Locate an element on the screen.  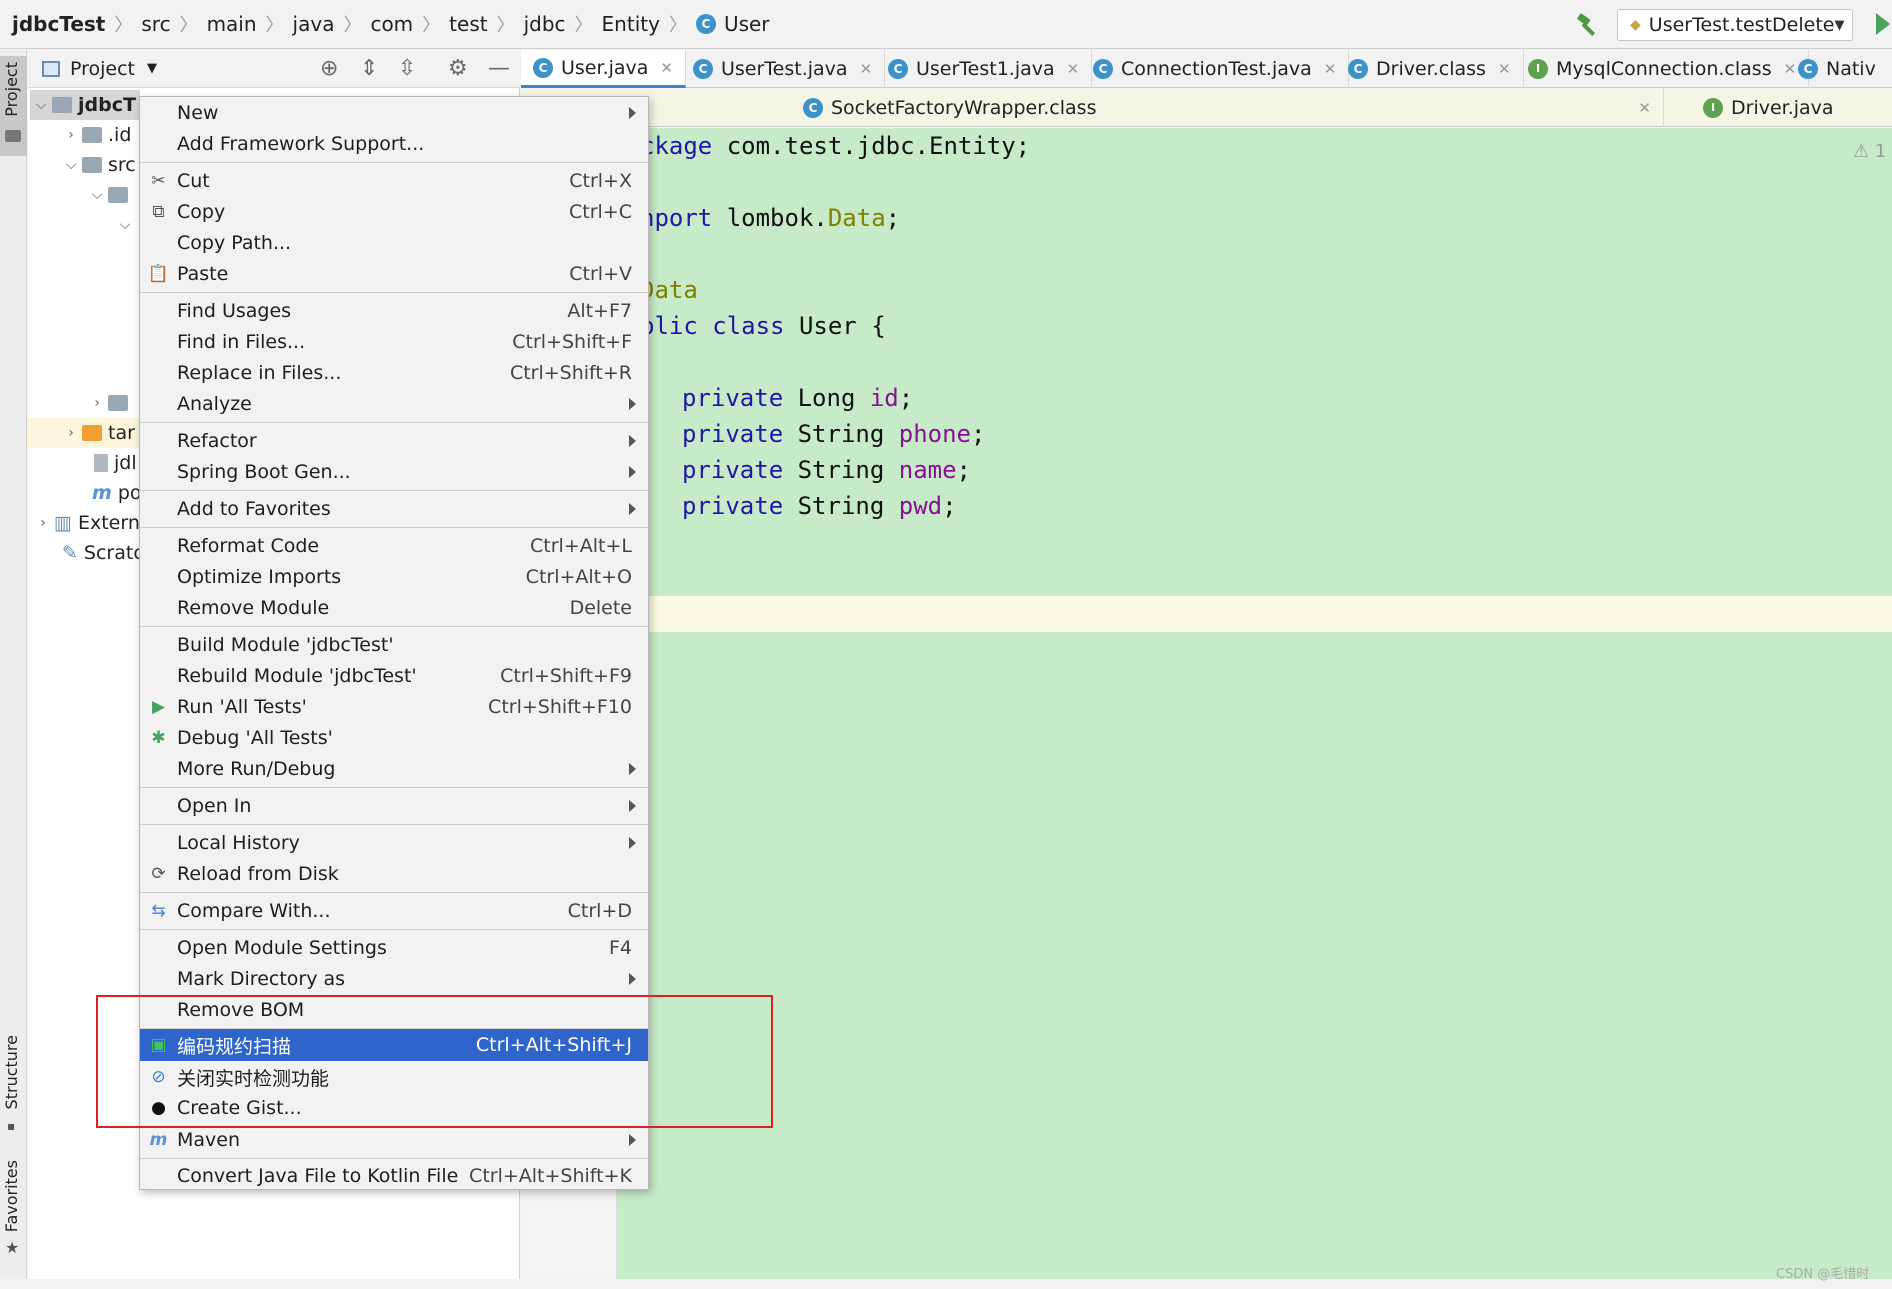
menu-item-rebuild-module: Rebuild Module 'jdbcTest' Ctrl+Shift+F9 is located at coordinates (394, 676).